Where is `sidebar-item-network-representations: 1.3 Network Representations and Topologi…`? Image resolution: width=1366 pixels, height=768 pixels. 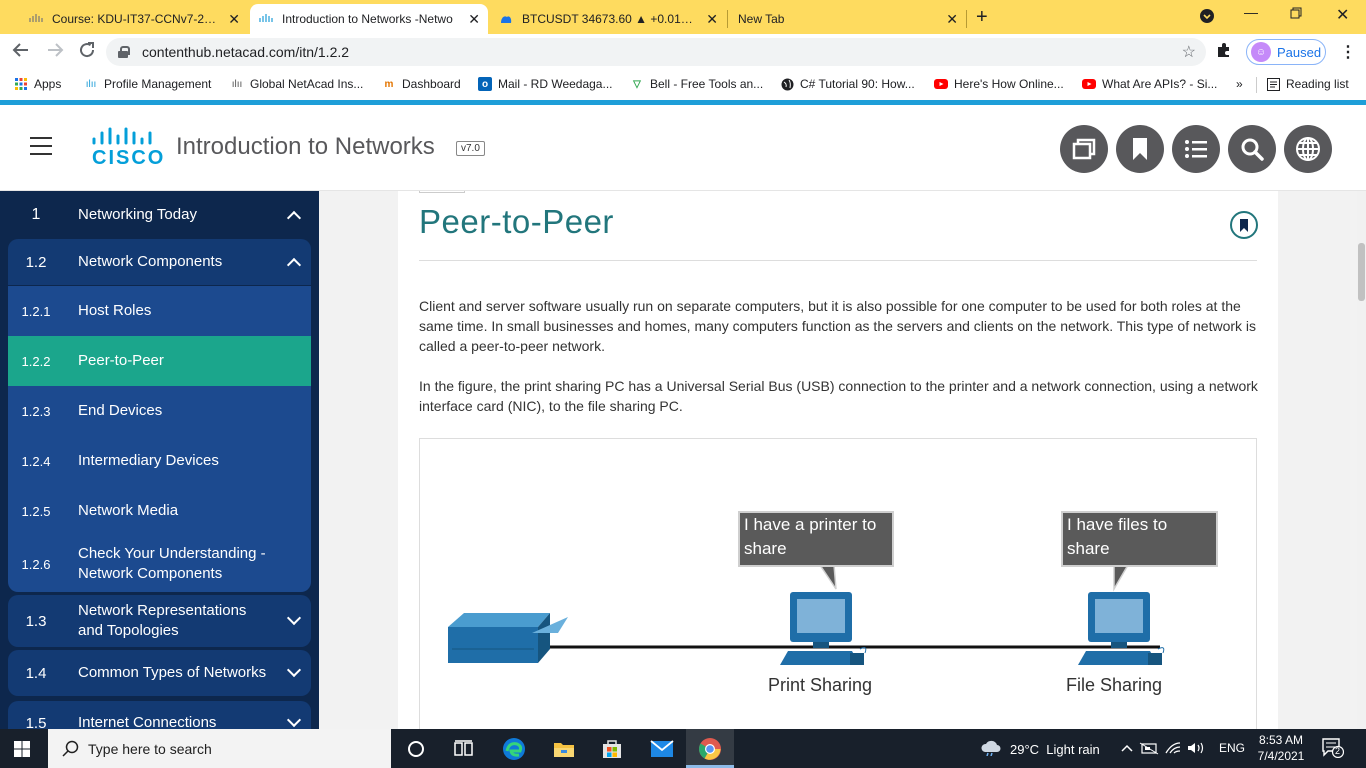 sidebar-item-network-representations: 1.3 Network Representations and Topologi… is located at coordinates (159, 621).